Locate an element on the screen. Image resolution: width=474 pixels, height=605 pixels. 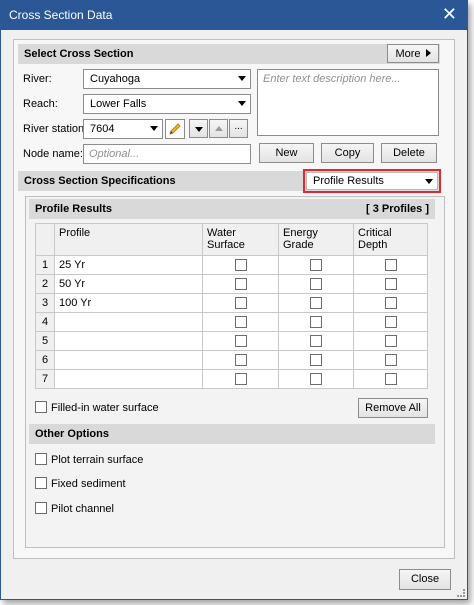
select-section-title: Select Cross Section is located at coordinates (79, 54).